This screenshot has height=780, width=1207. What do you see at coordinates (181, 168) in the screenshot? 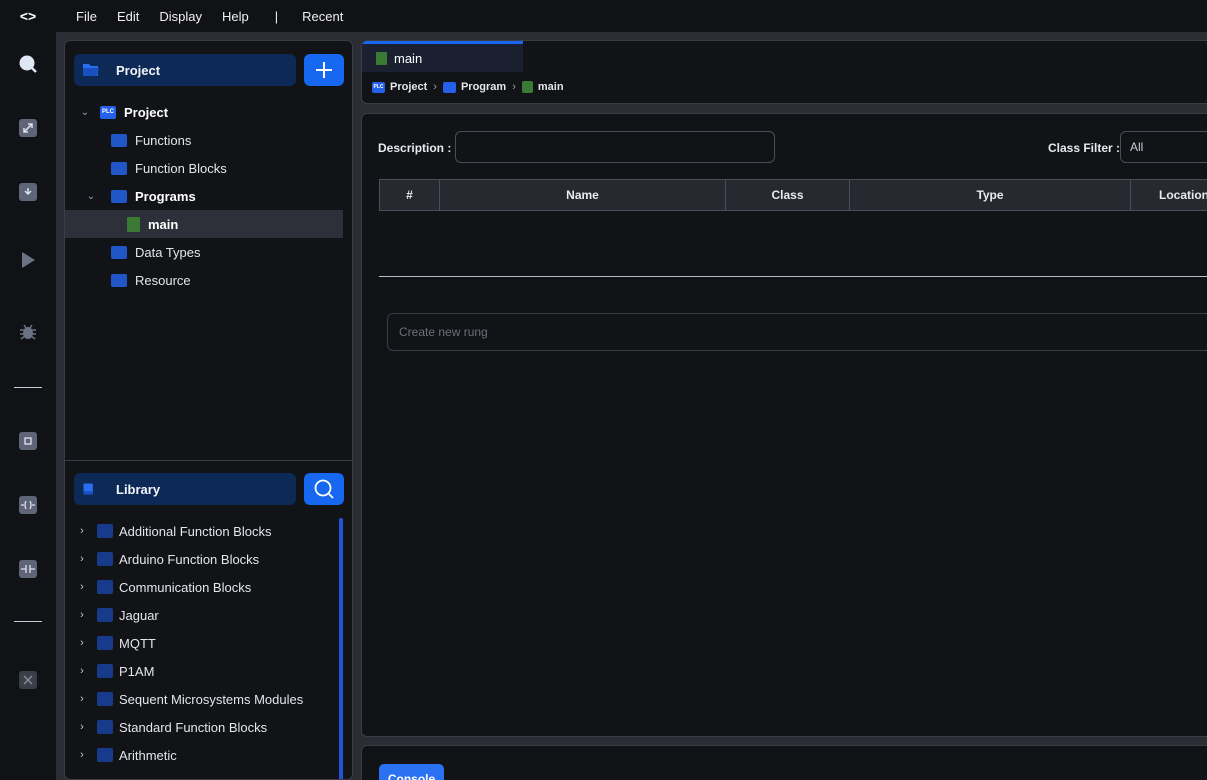
I see `tree-item-label: Function Blocks` at bounding box center [181, 168].